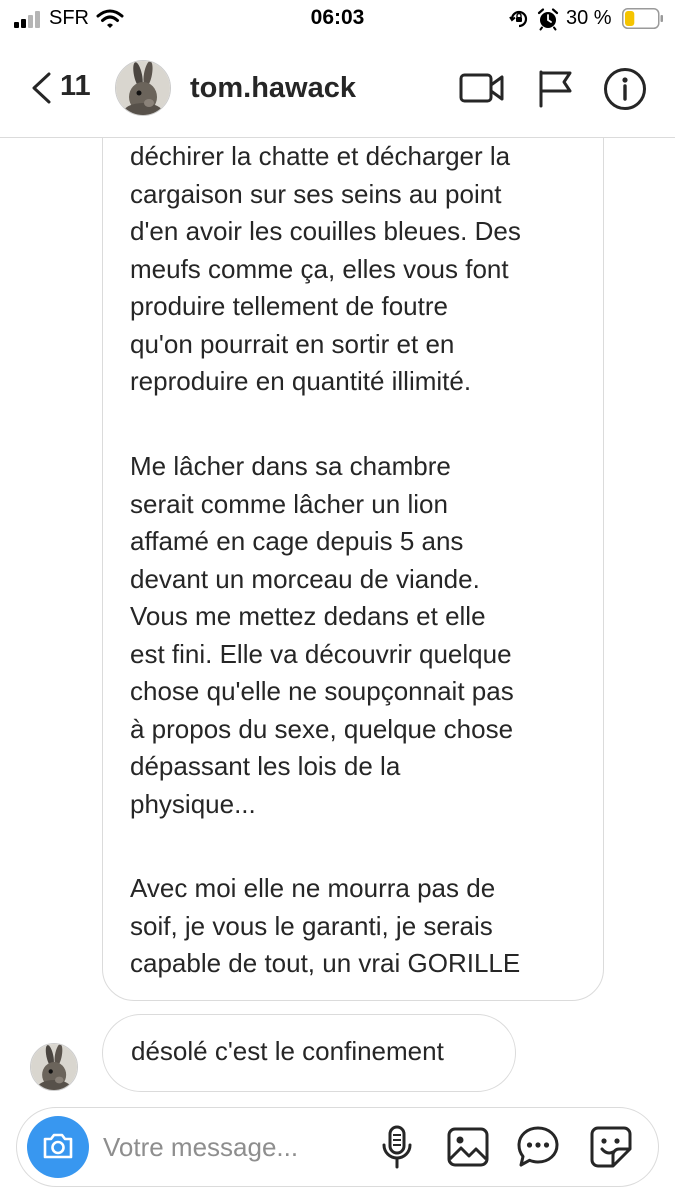 The image size is (675, 1200). I want to click on chat-username: tom.hawack, so click(273, 88).